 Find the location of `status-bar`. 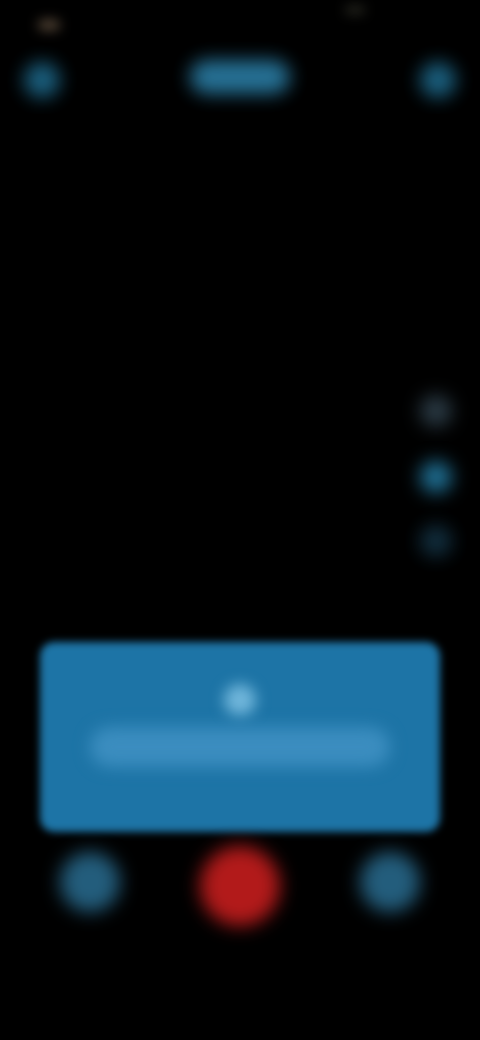

status-bar is located at coordinates (240, 22).